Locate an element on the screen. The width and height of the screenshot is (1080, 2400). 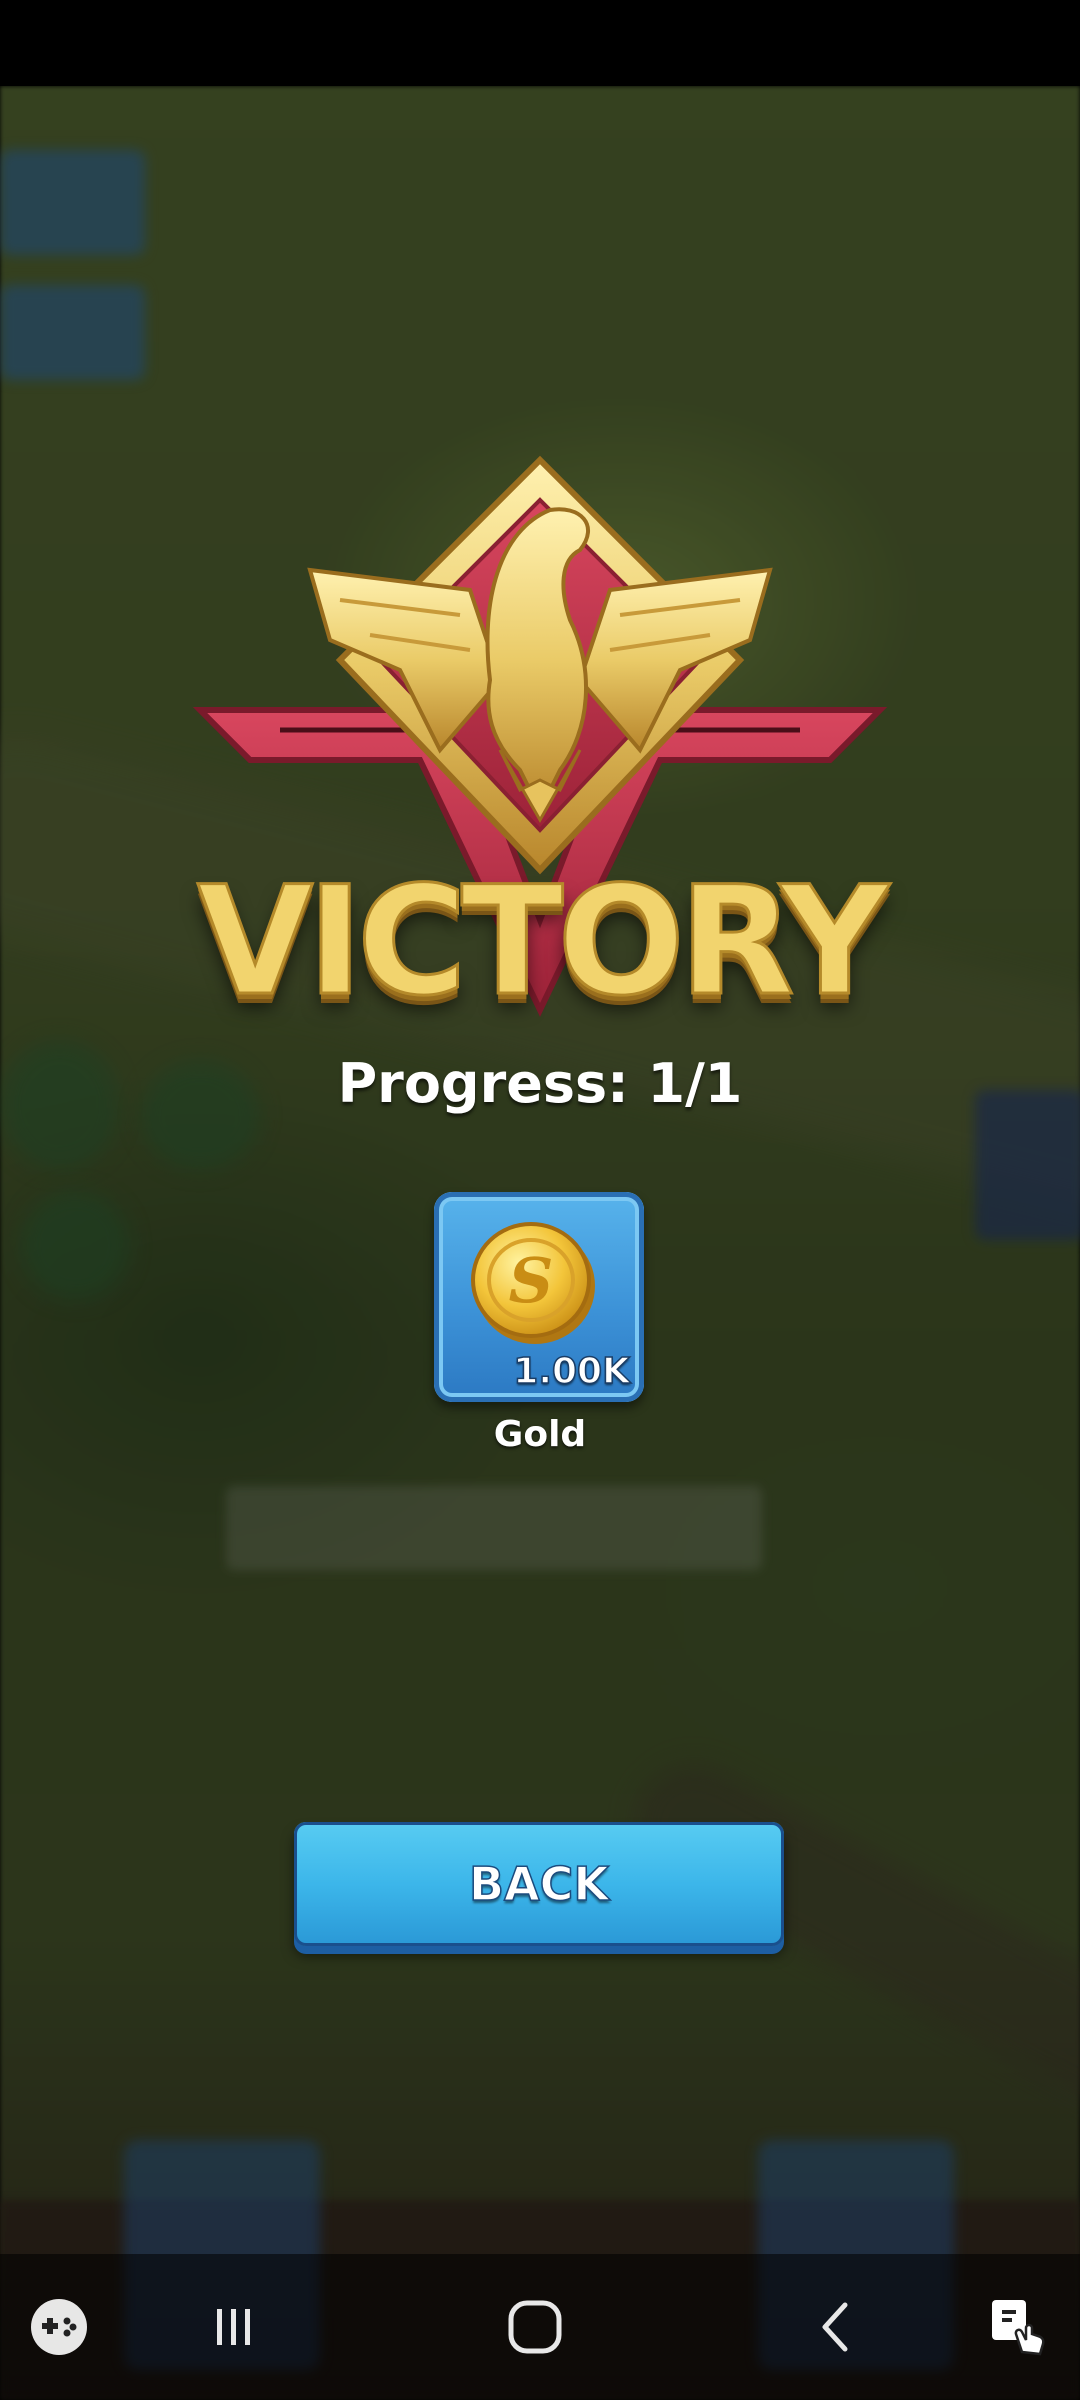
recent-apps-icon is located at coordinates (233, 2327).